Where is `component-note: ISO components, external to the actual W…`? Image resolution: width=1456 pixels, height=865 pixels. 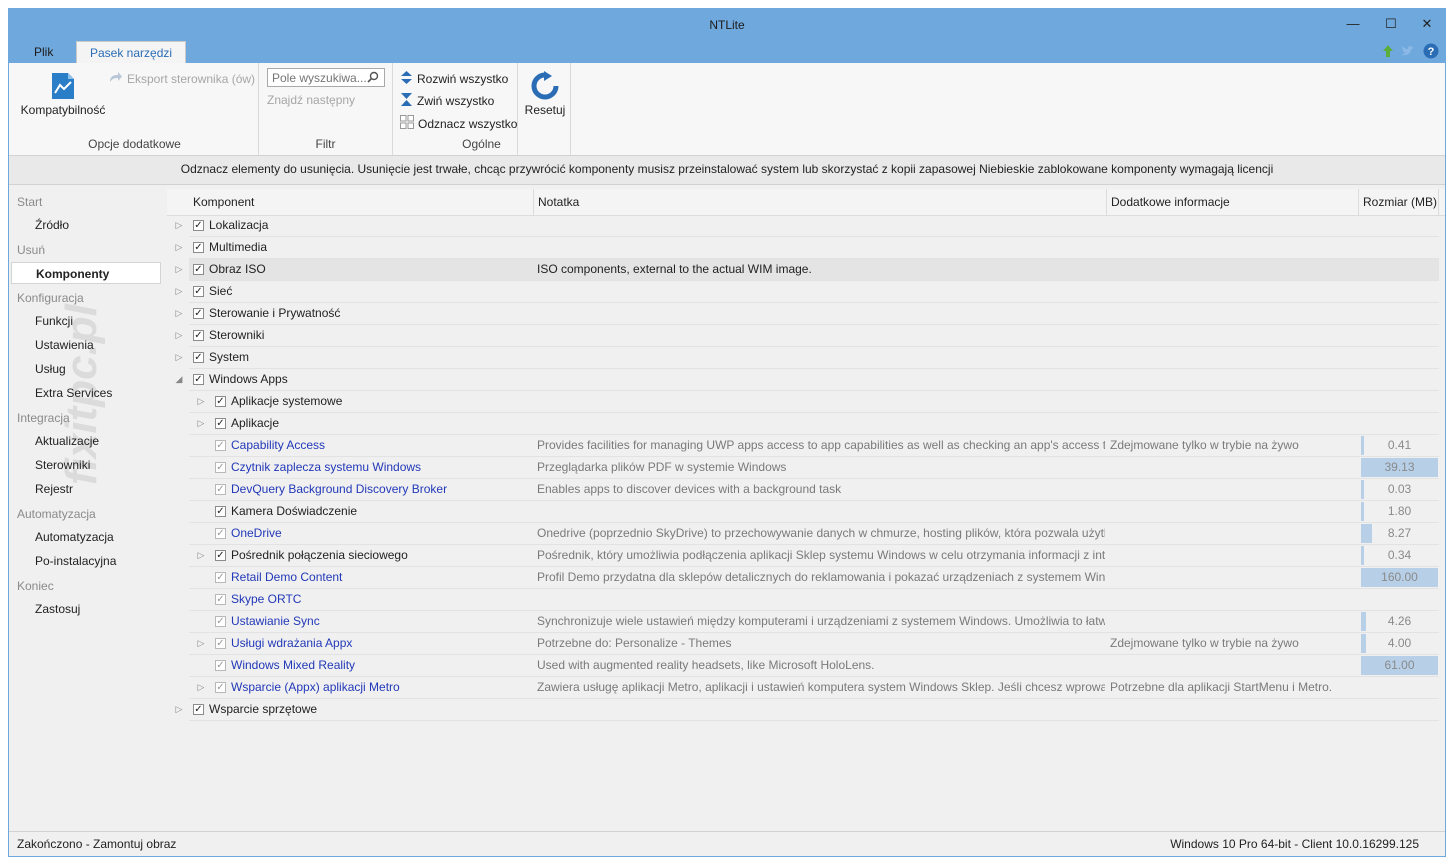 component-note: ISO components, external to the actual W… is located at coordinates (674, 269).